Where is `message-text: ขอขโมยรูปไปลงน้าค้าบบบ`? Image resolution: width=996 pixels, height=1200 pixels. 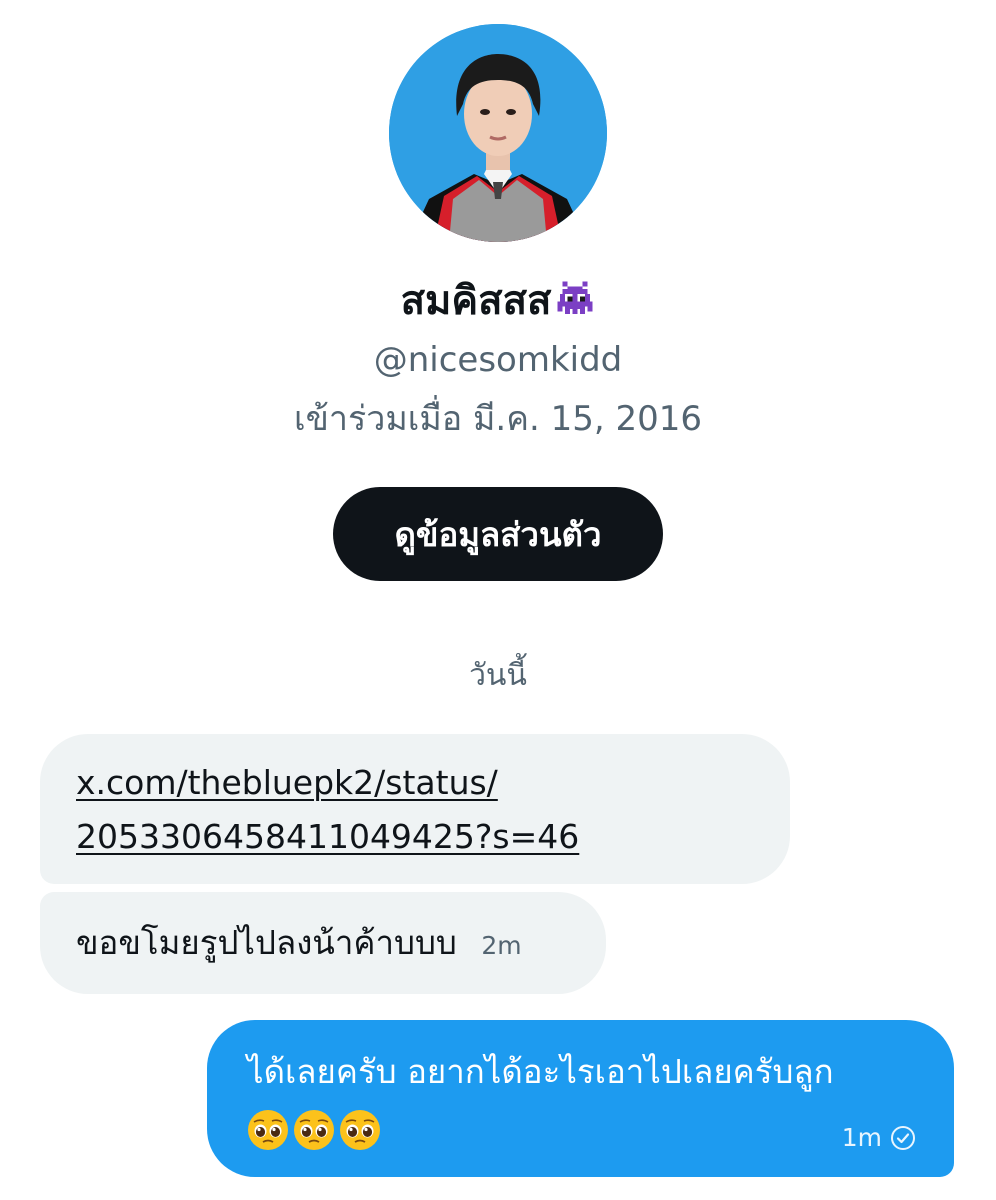 message-text: ขอขโมยรูปไปลงน้าค้าบบบ is located at coordinates (266, 942).